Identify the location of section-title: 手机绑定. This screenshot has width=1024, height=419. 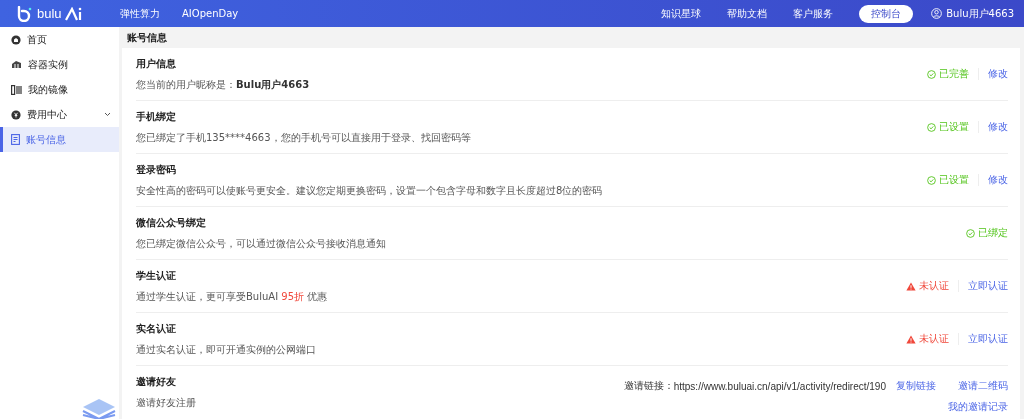
(156, 116).